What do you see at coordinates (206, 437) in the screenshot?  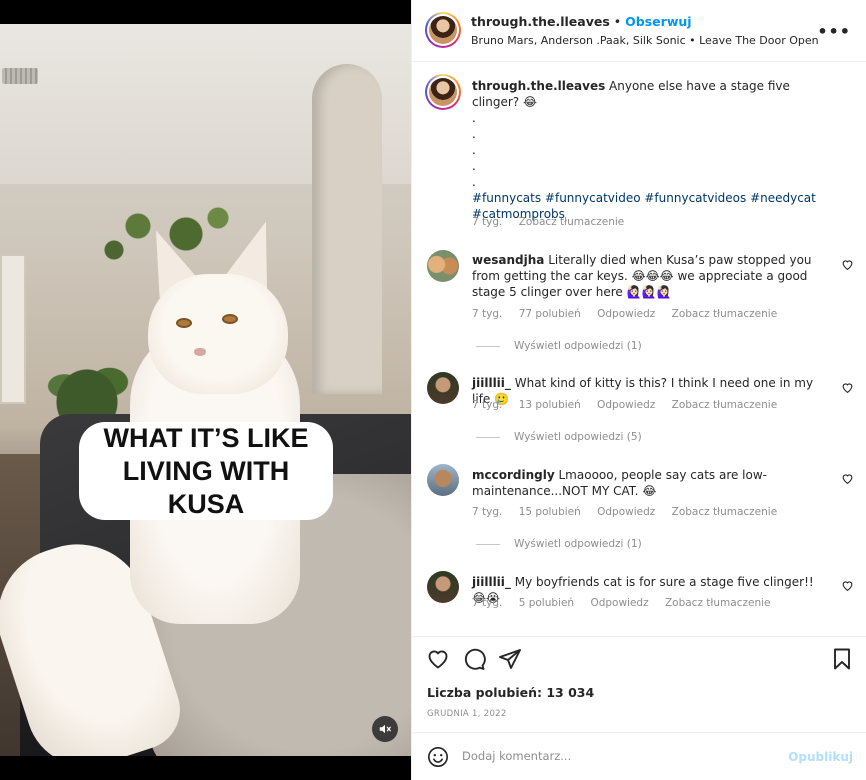 I see `video-caption-line1: WHAT IT’S LIKE` at bounding box center [206, 437].